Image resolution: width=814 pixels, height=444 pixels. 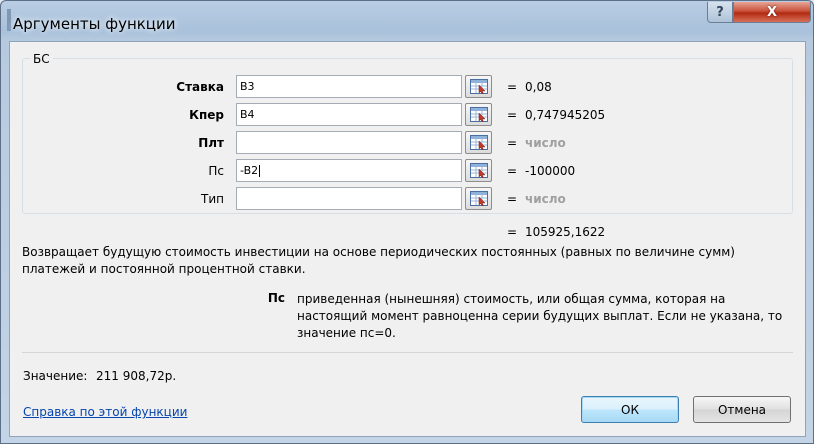 What do you see at coordinates (565, 232) in the screenshot?
I see `formula-result-value: 105925,1622` at bounding box center [565, 232].